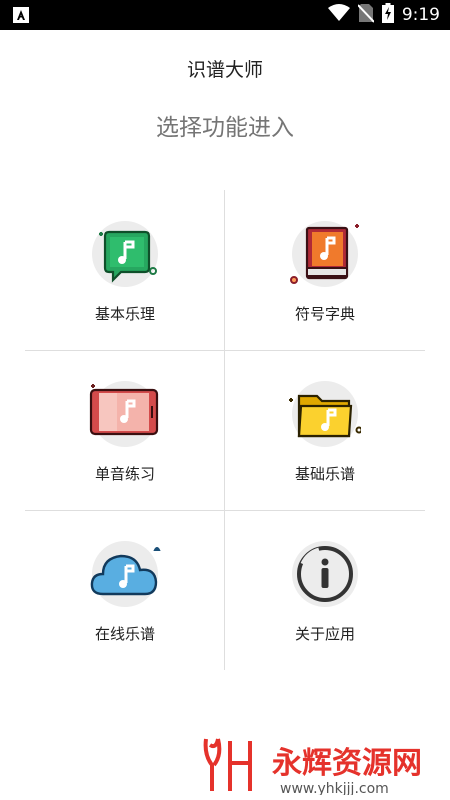 This screenshot has width=450, height=800. I want to click on music-folder-icon, so click(325, 414).